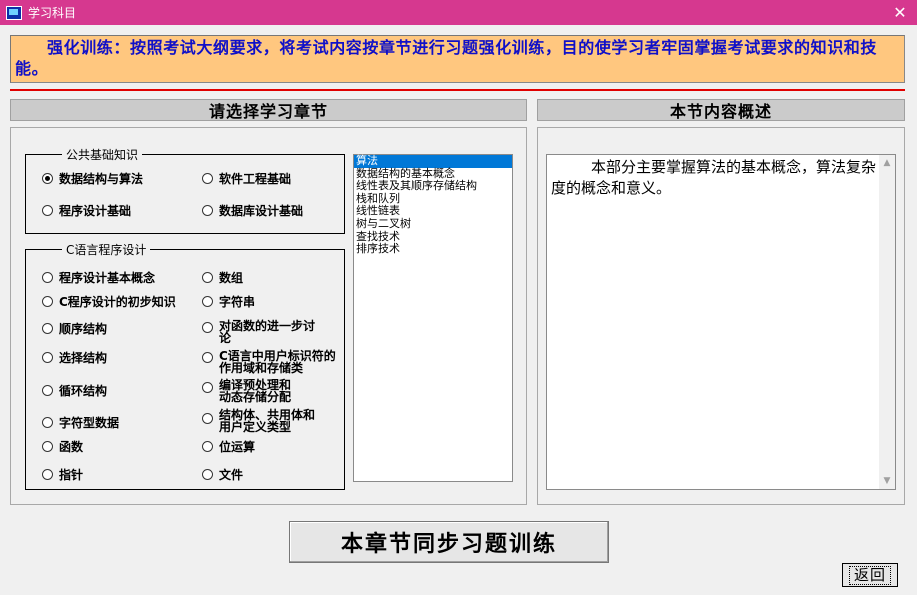  Describe the element at coordinates (261, 211) in the screenshot. I see `radio-label: 数据库设计基础` at that location.